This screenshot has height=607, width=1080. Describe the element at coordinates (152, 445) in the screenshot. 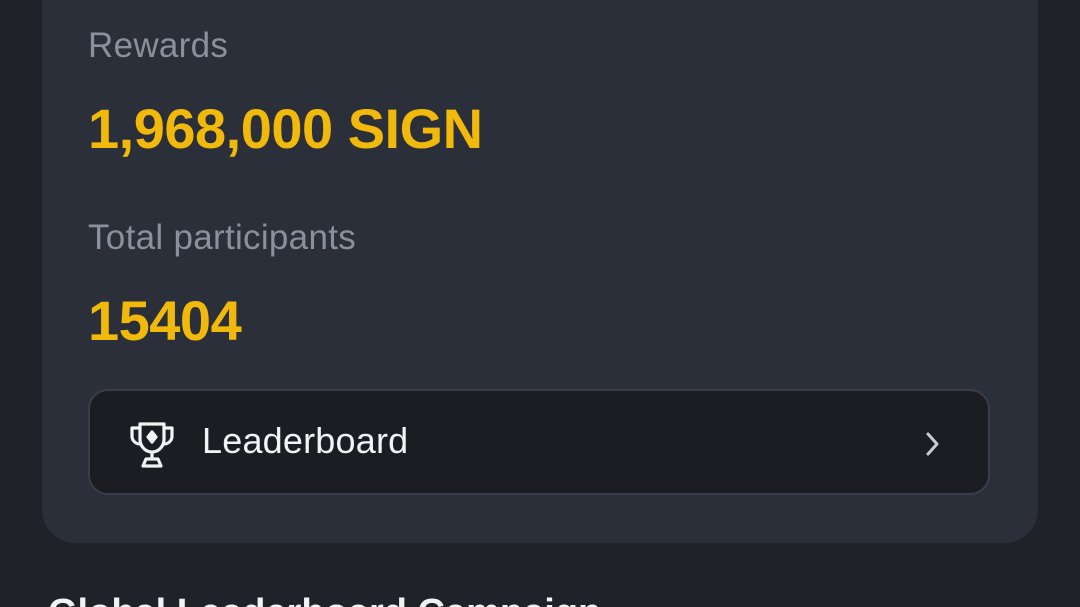

I see `trophy-icon` at that location.